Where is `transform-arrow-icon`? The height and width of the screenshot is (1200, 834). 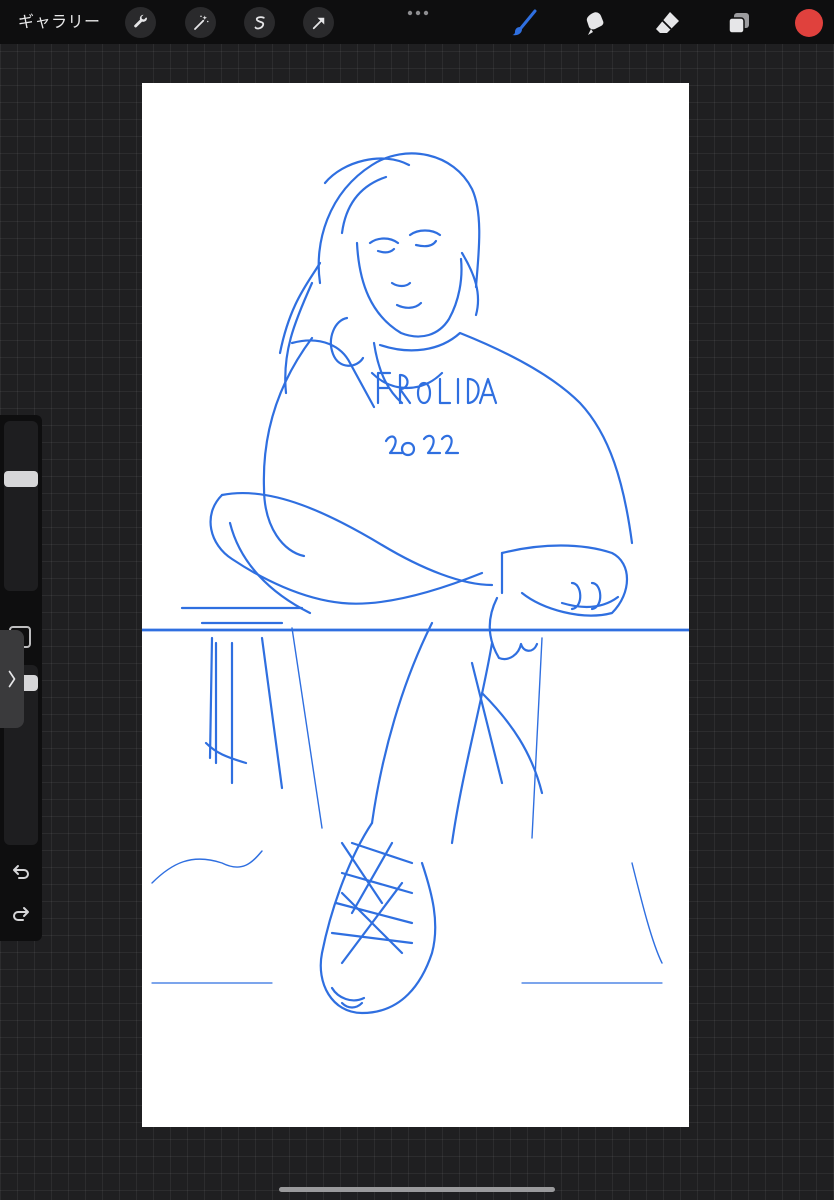
transform-arrow-icon is located at coordinates (318, 23).